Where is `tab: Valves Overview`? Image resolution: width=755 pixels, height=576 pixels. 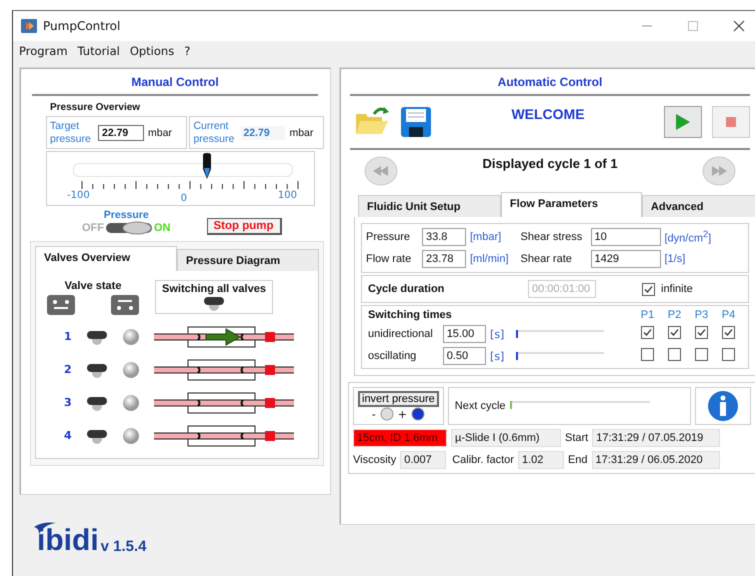
tab: Valves Overview is located at coordinates (106, 258).